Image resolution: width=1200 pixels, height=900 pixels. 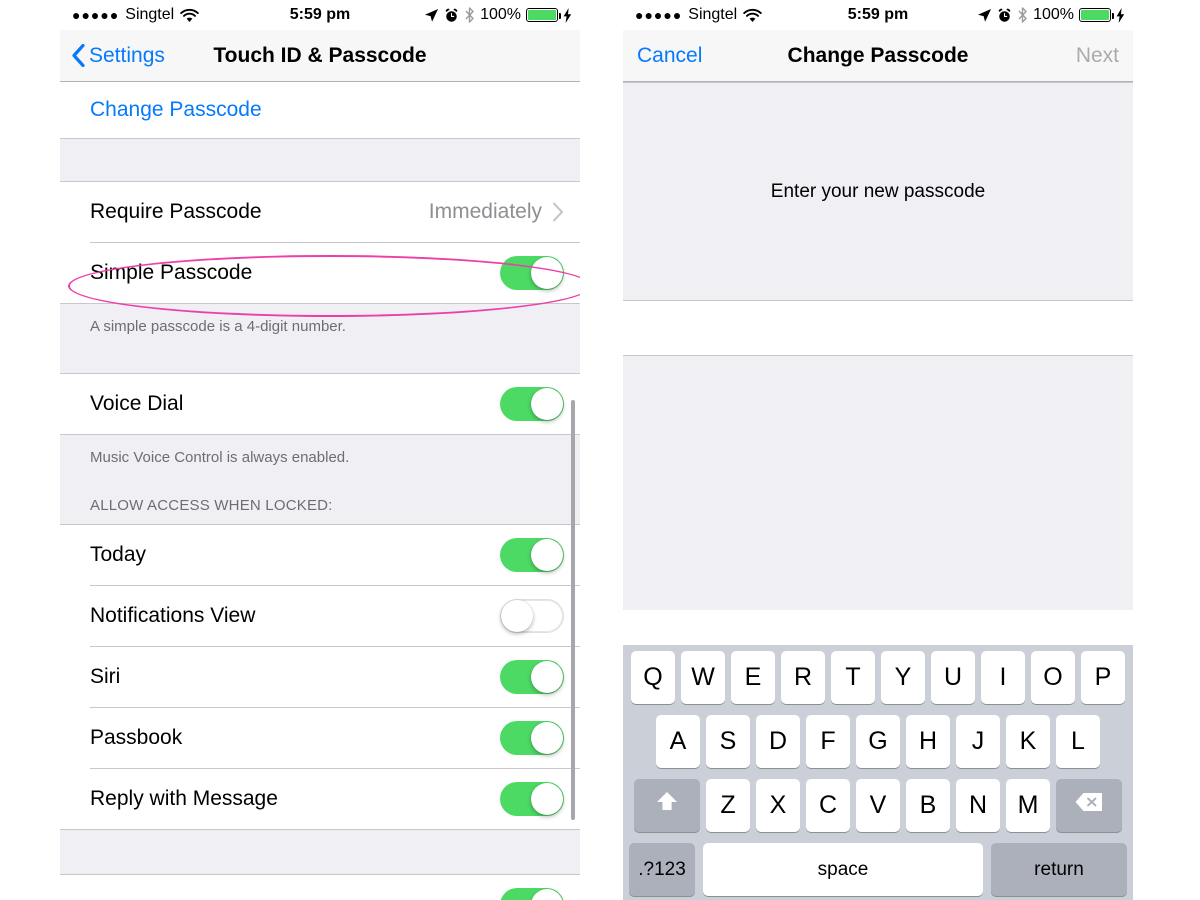 I want to click on alarm-clock-icon, so click(x=451, y=15).